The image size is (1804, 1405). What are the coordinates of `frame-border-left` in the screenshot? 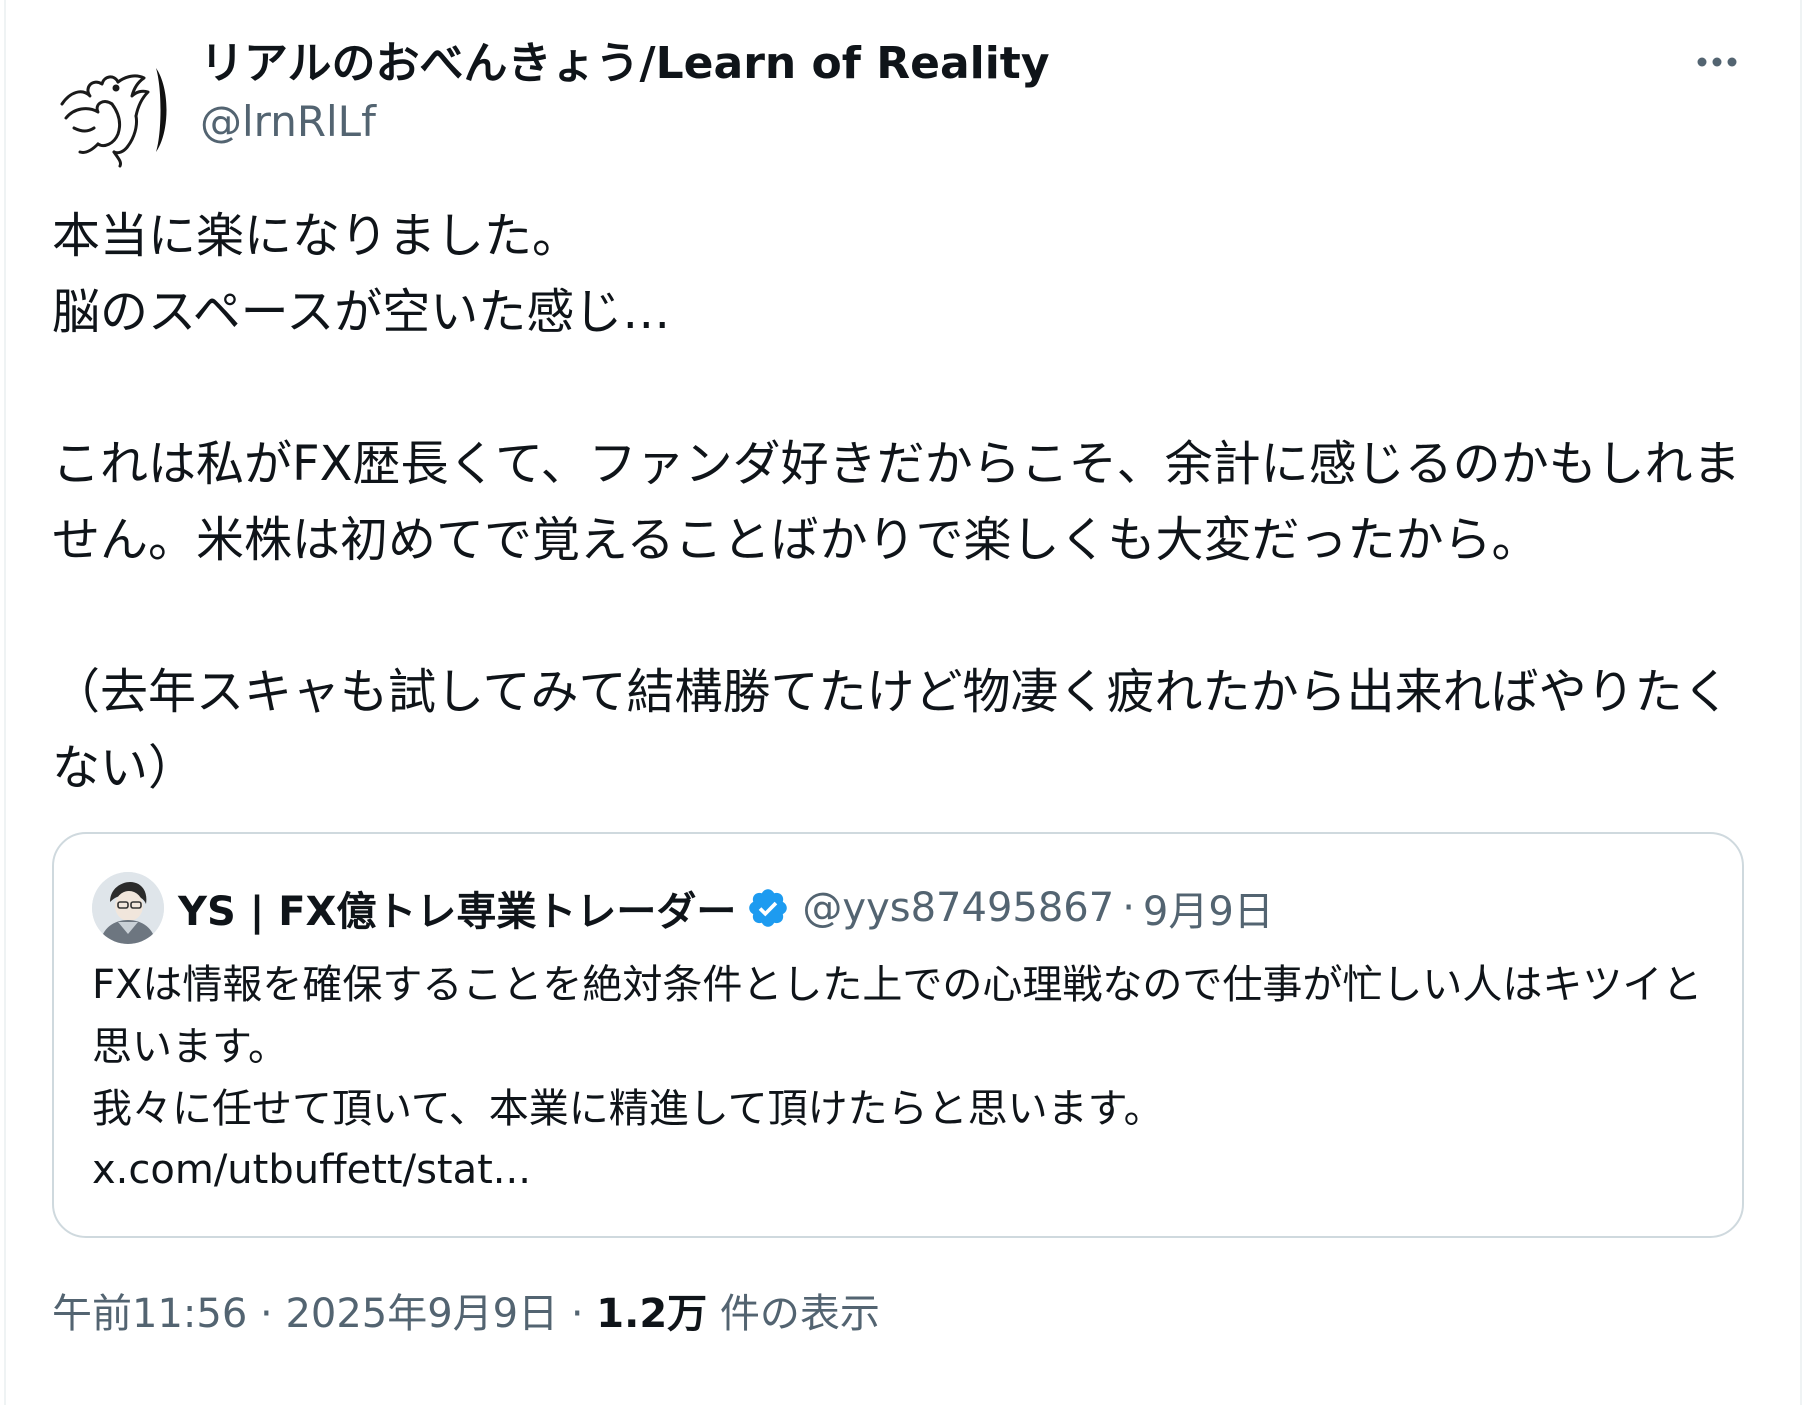 It's located at (5, 702).